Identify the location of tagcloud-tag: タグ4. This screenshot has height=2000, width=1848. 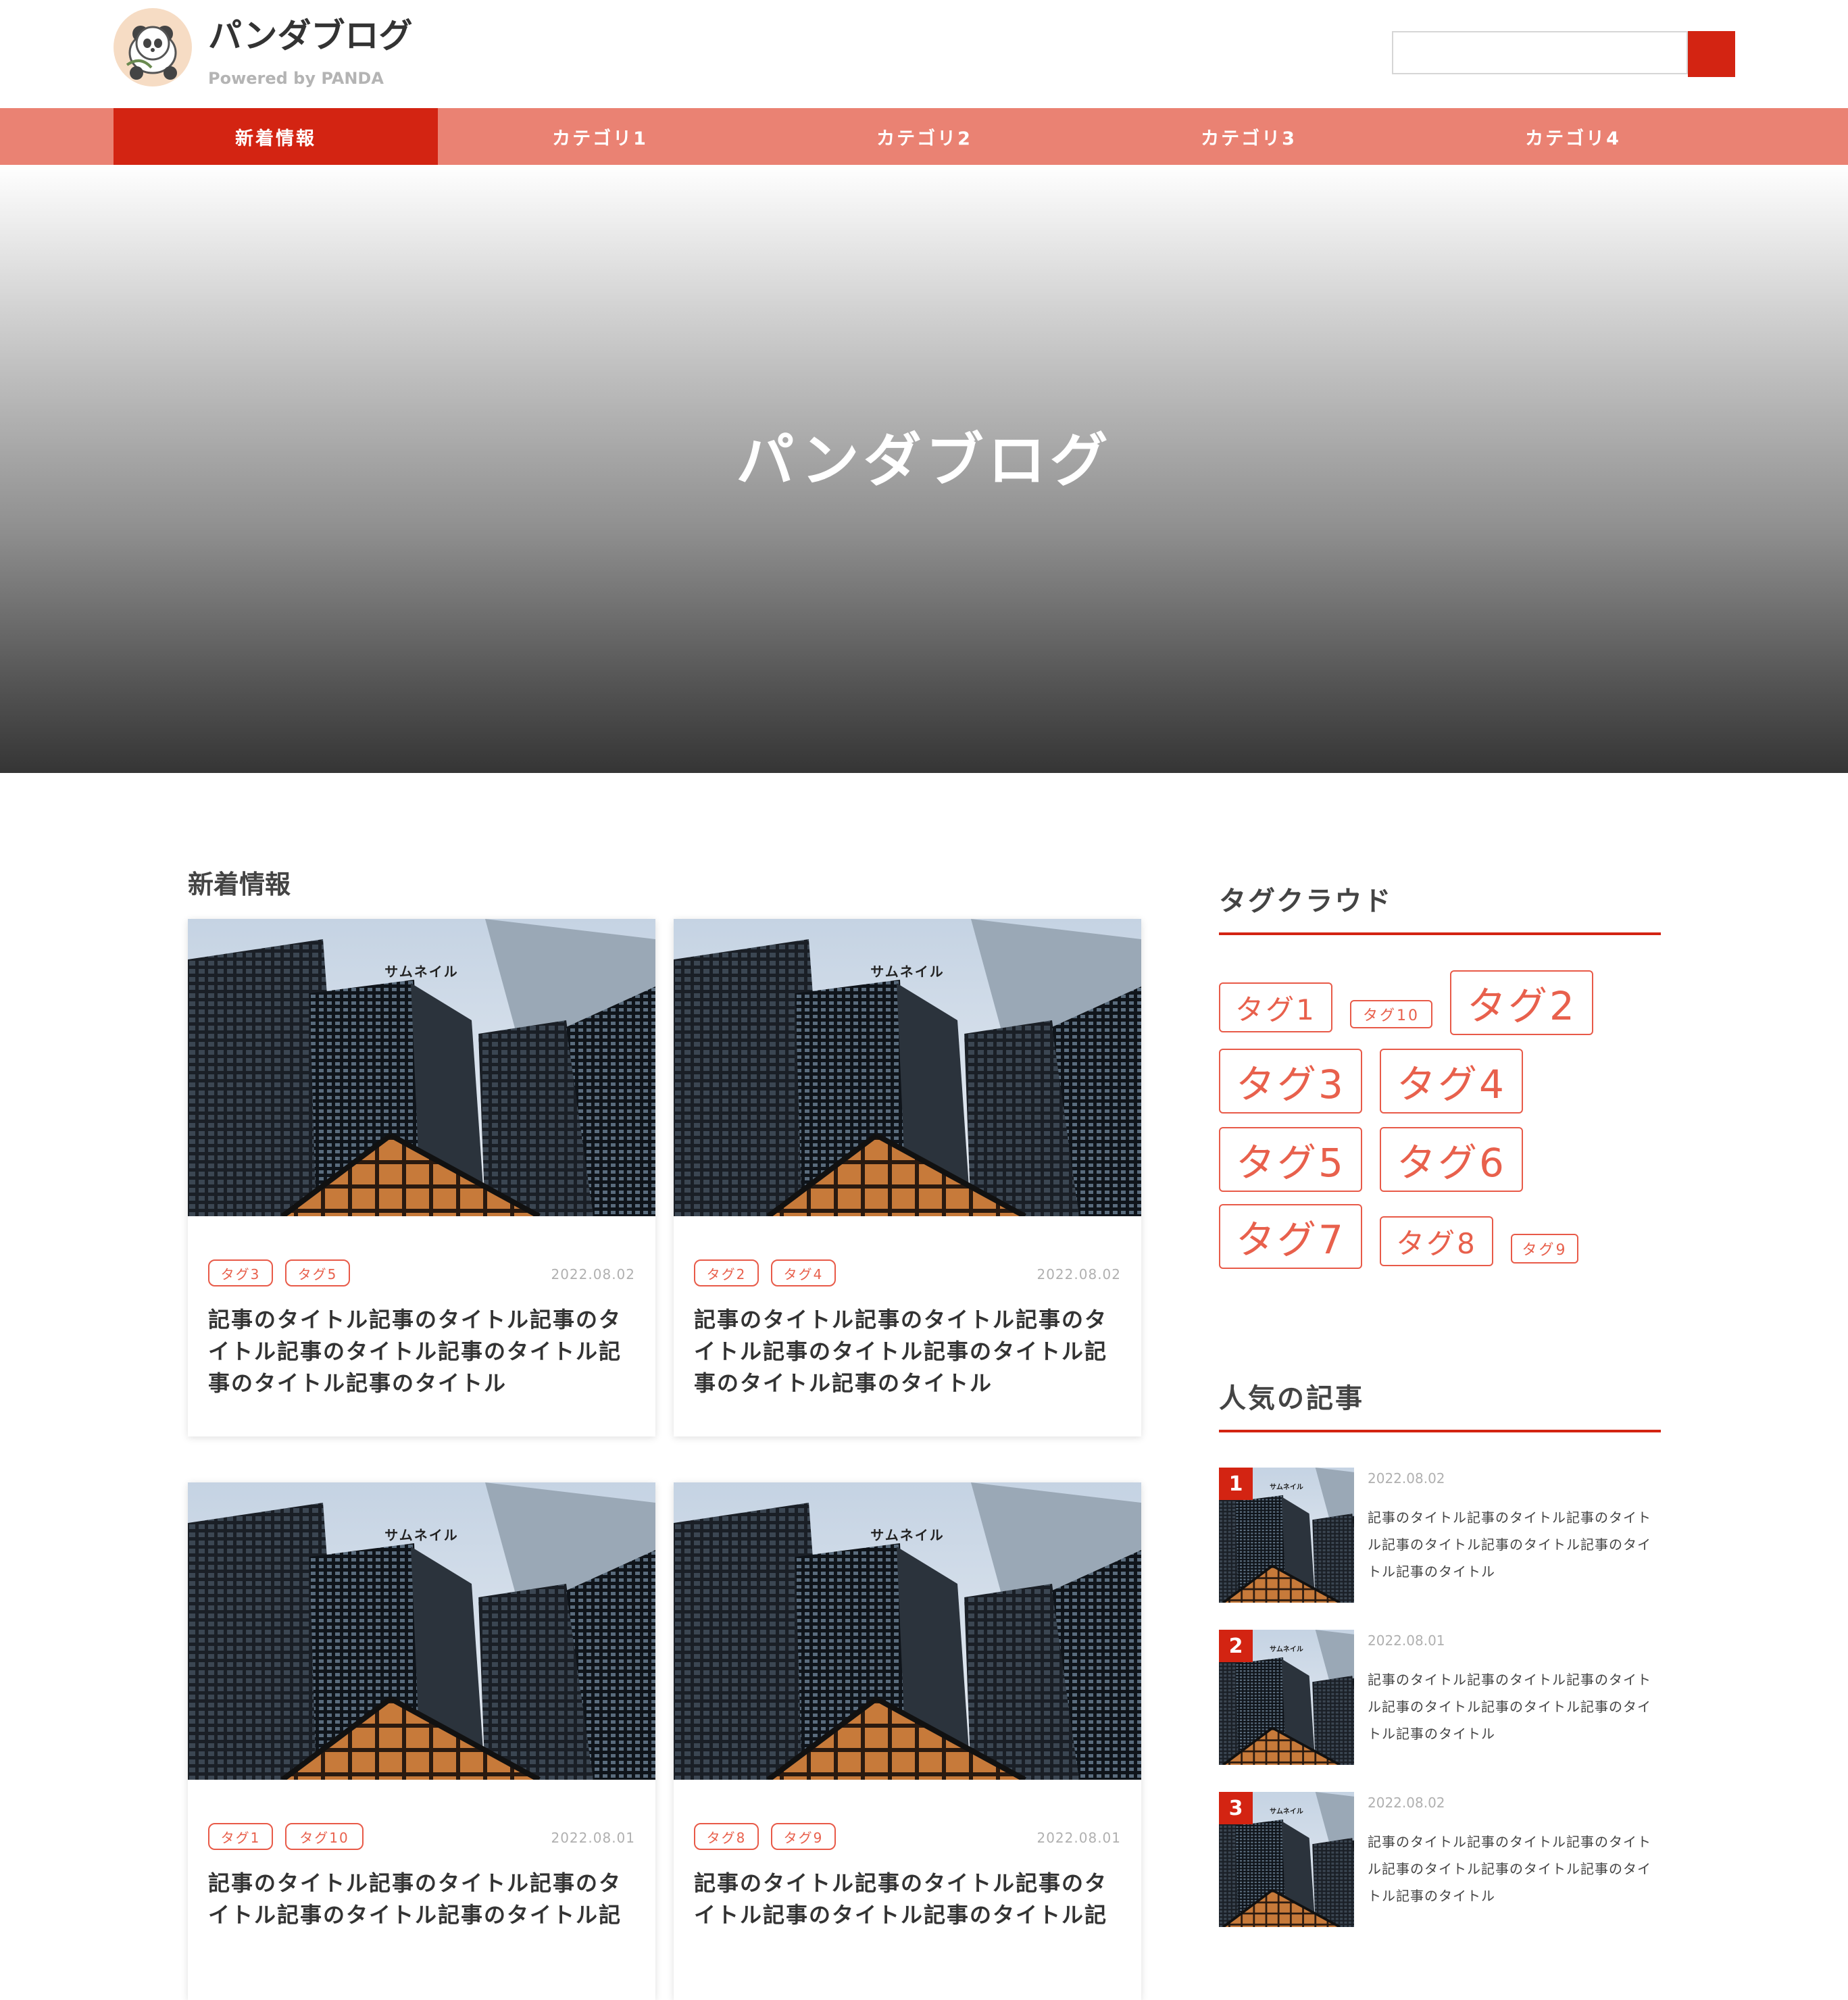
(1451, 1081).